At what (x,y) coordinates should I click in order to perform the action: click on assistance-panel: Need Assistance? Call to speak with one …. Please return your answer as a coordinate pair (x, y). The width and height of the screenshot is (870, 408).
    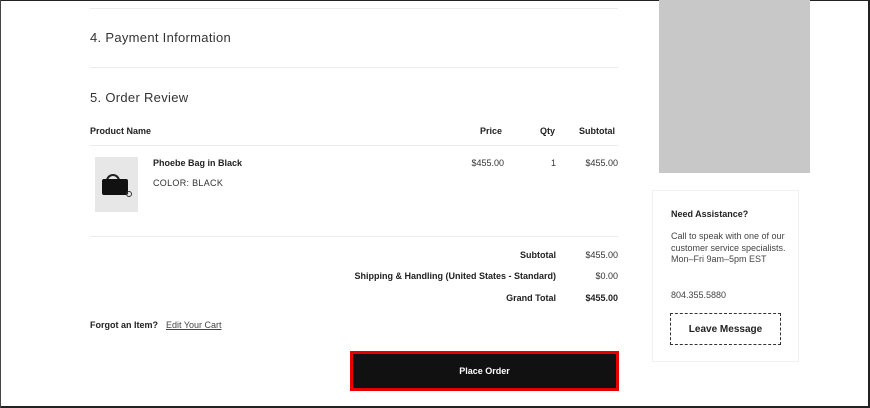
    Looking at the image, I should click on (725, 276).